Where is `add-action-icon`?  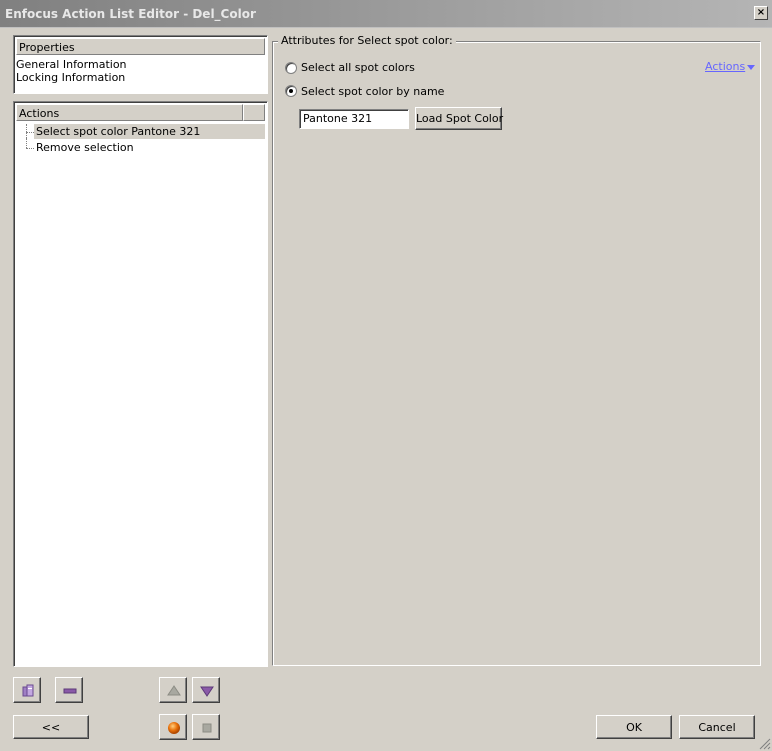 add-action-icon is located at coordinates (28, 690).